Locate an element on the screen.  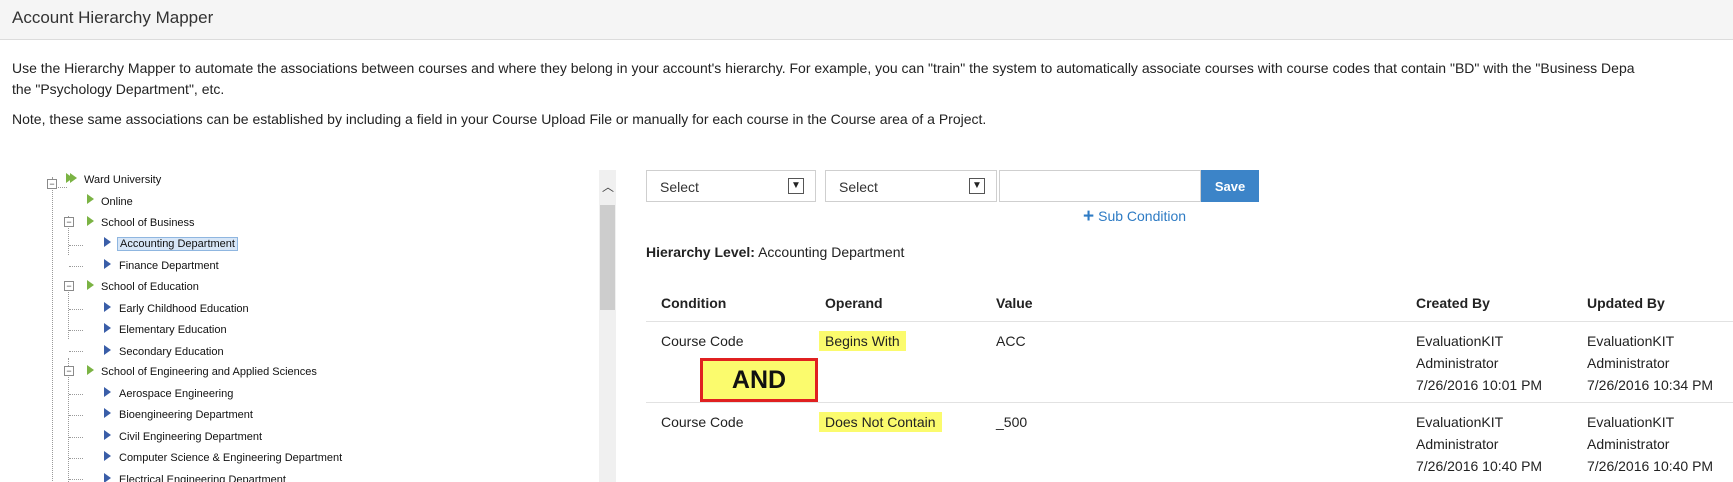
tree-node-ward-university: Ward University is located at coordinates (122, 180).